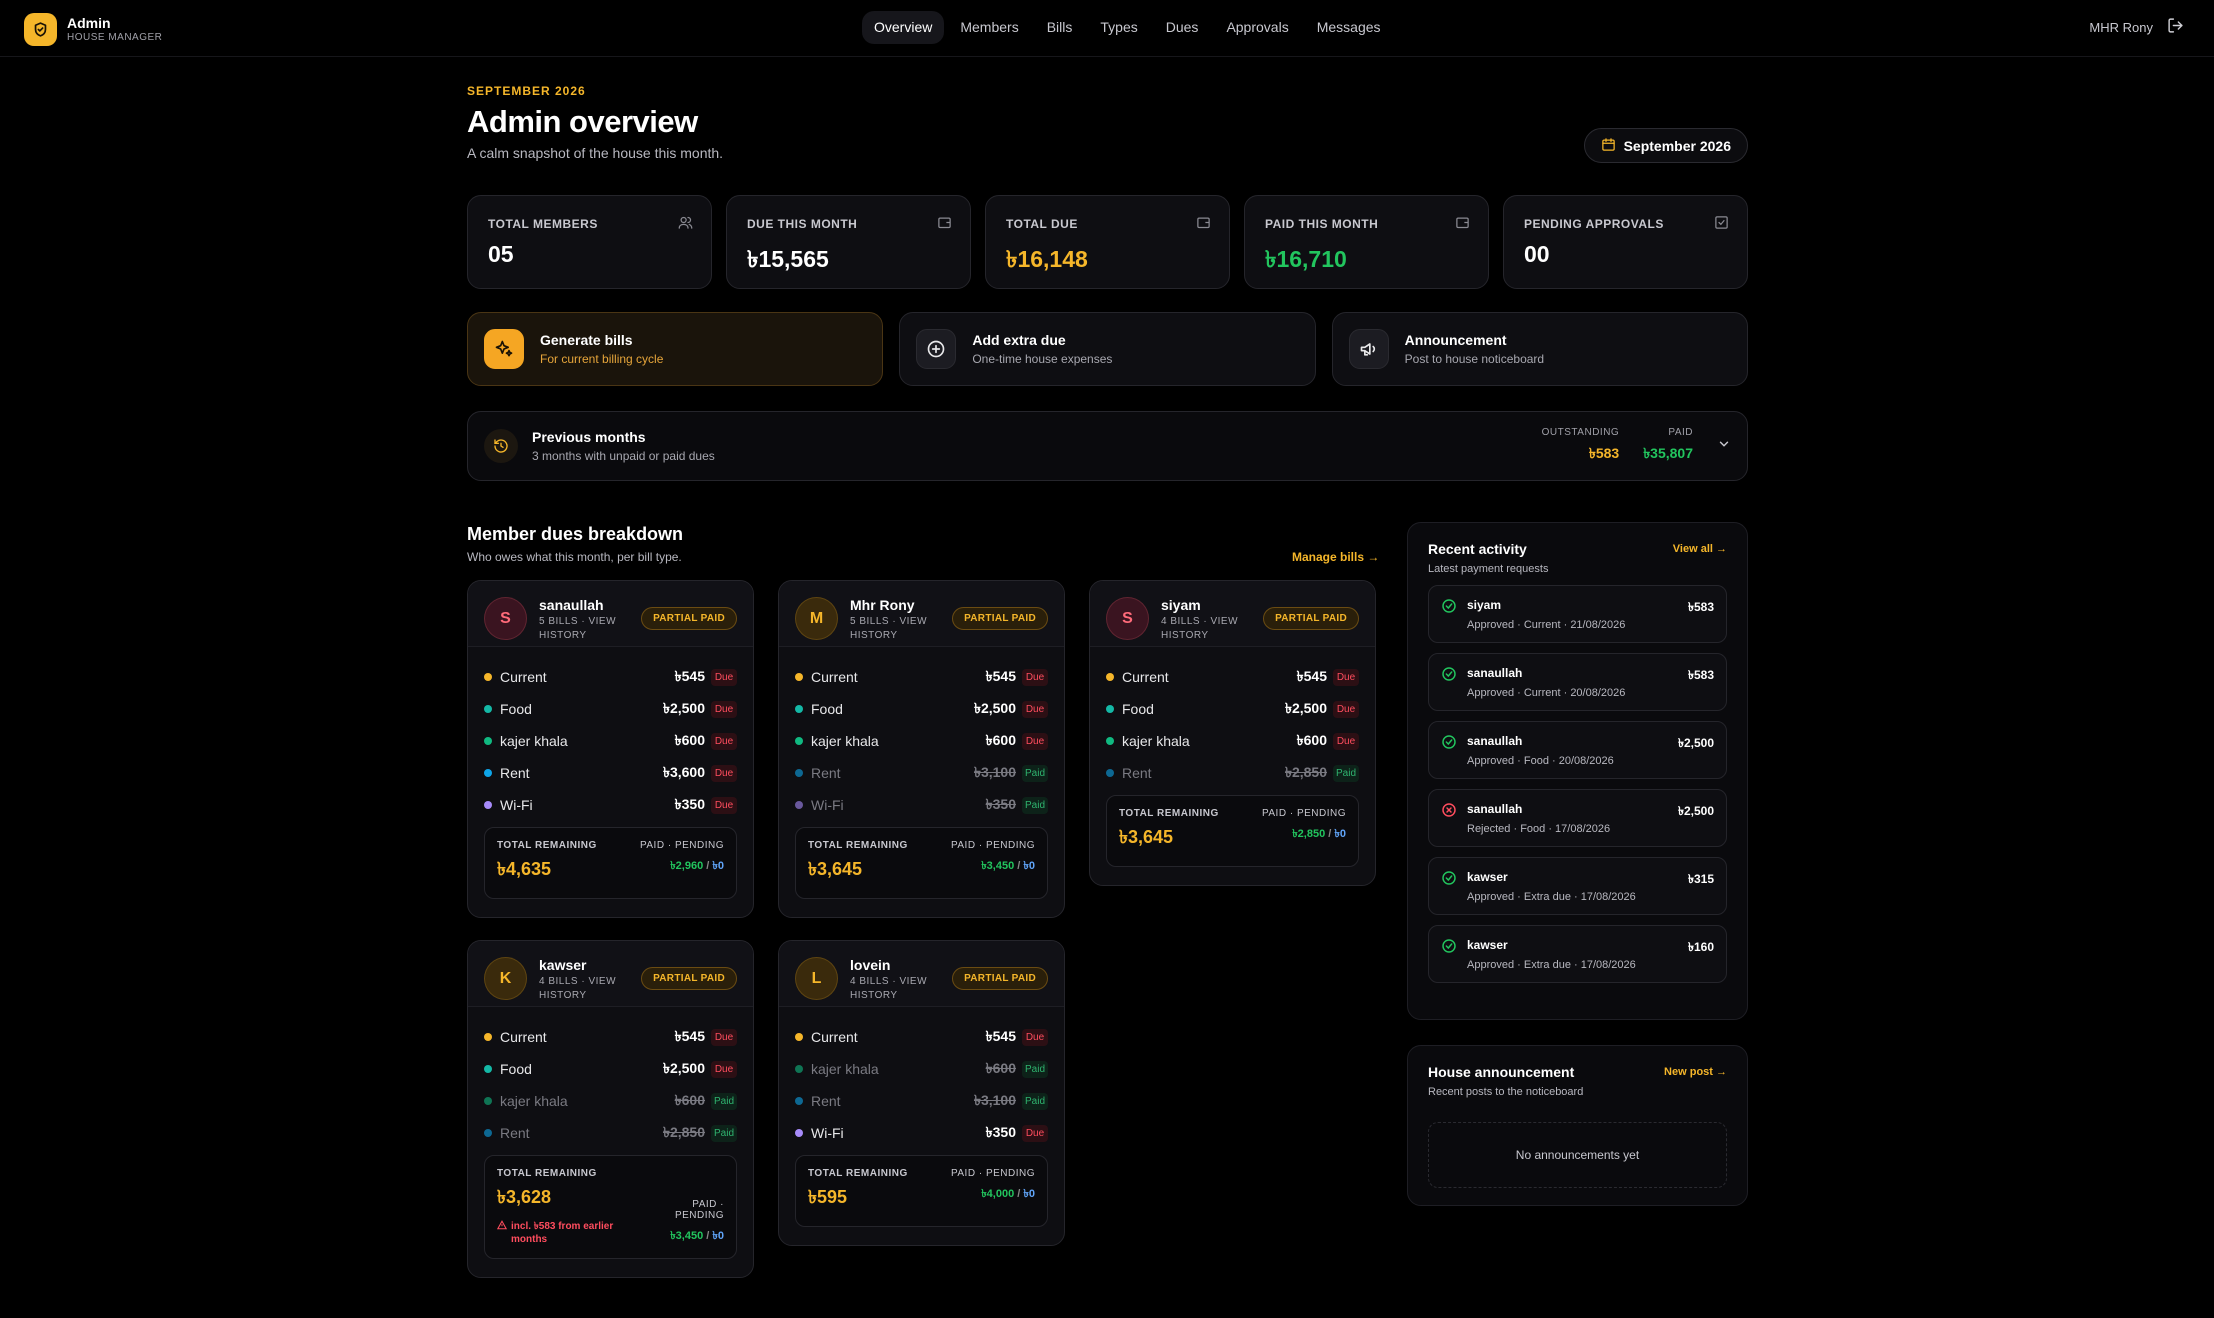  Describe the element at coordinates (562, 1233) in the screenshot. I see `earlier-months-note: incl. ৳583 from earlier months` at that location.